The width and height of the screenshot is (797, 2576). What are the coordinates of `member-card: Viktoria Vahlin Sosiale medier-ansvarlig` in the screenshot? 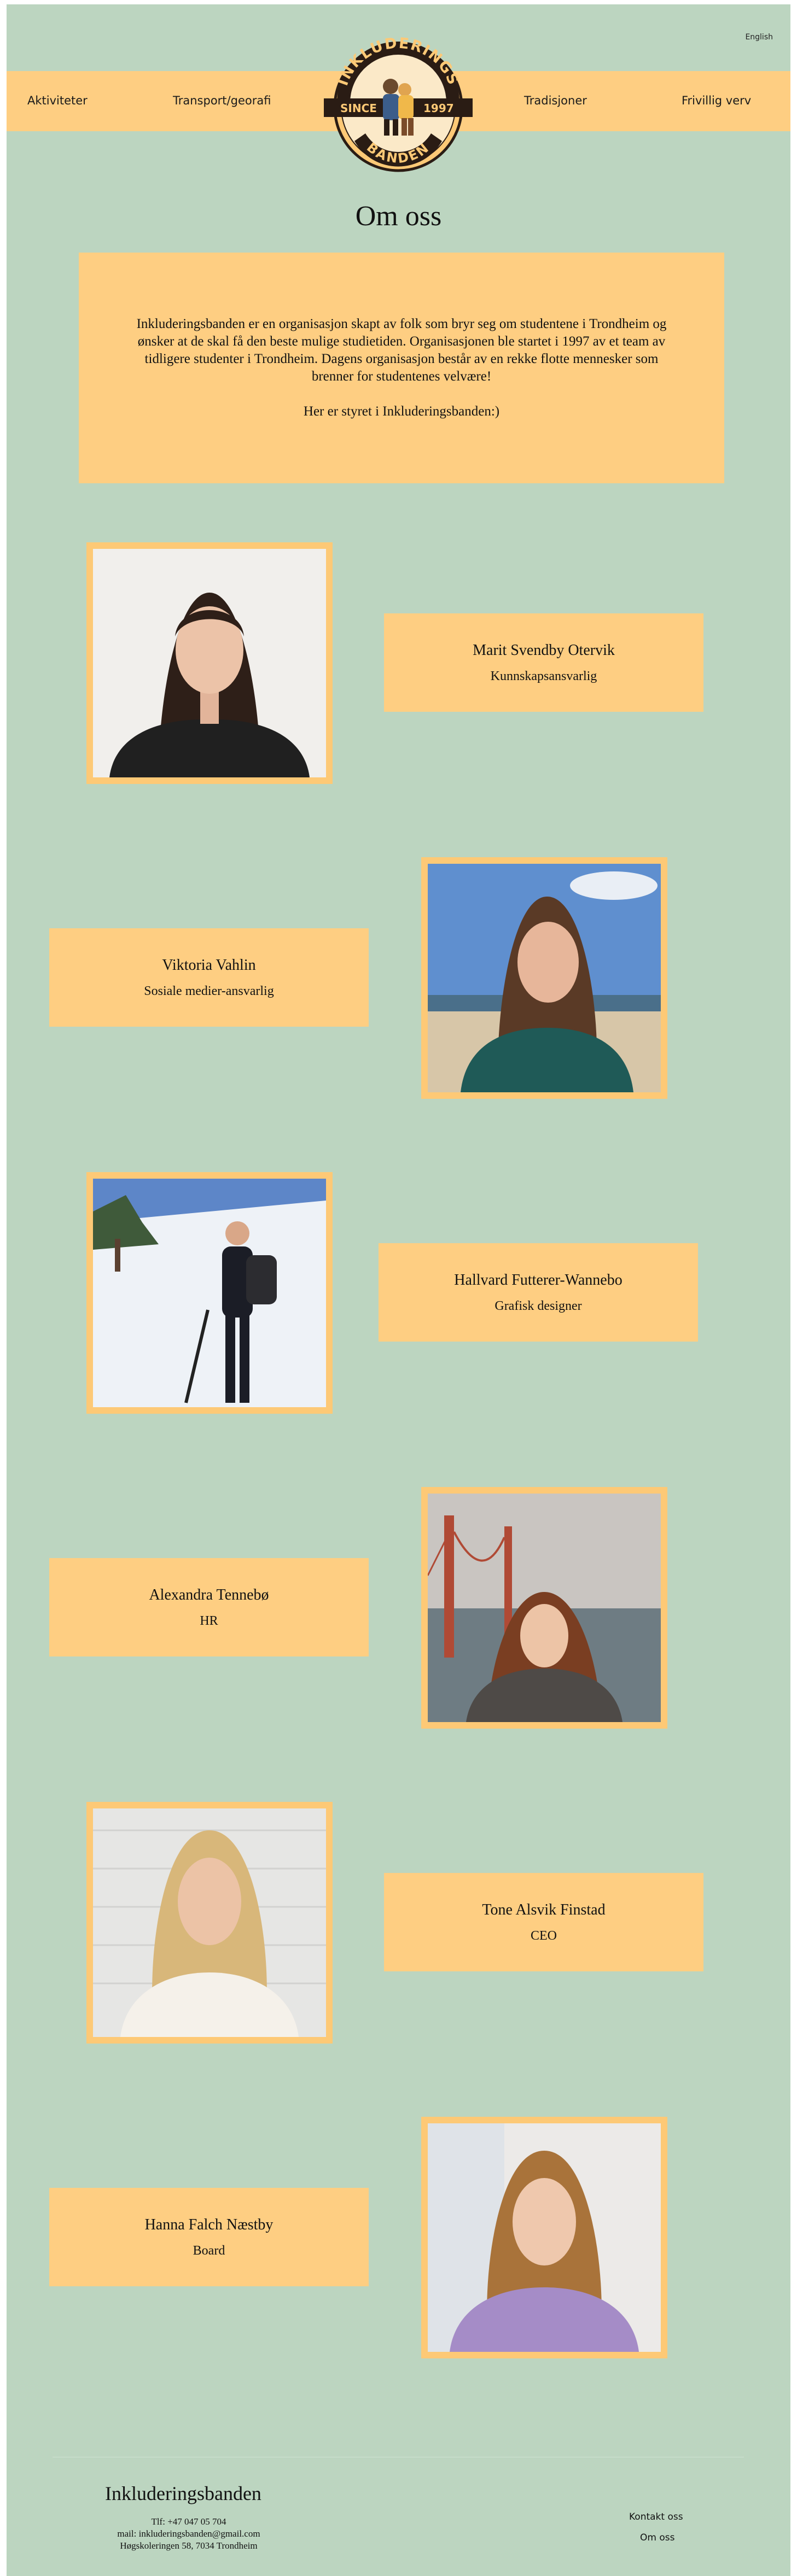 It's located at (209, 978).